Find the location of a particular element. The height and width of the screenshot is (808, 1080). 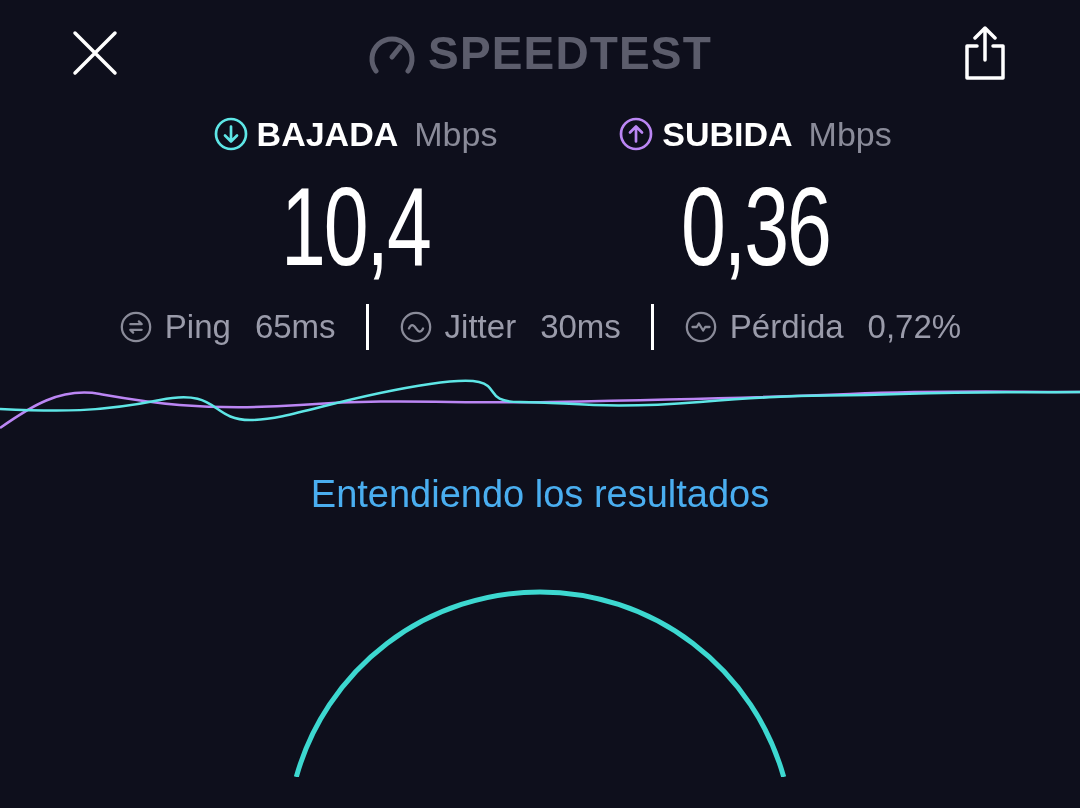

result-label: SUBIDA is located at coordinates (727, 134).